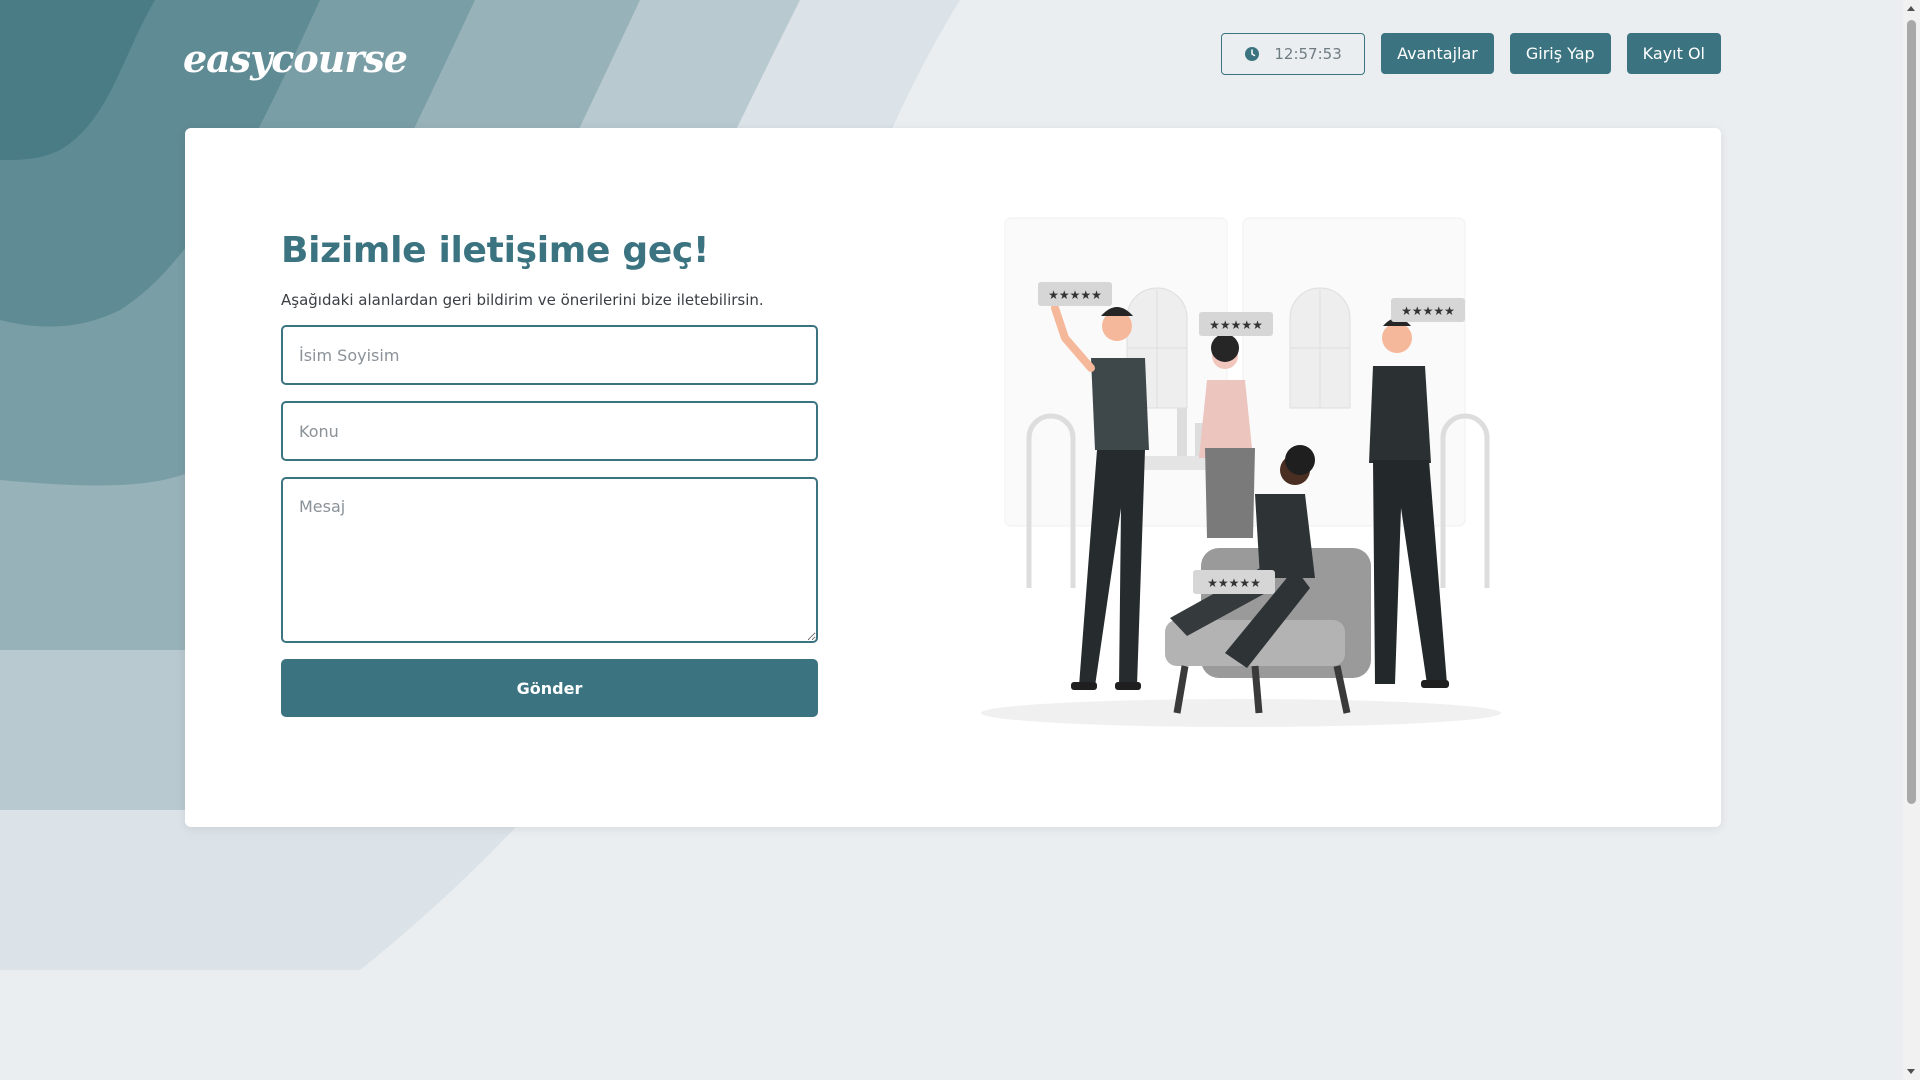 The height and width of the screenshot is (1080, 1920). Describe the element at coordinates (495, 250) in the screenshot. I see `page-title: Bizimle iletişime geç!` at that location.